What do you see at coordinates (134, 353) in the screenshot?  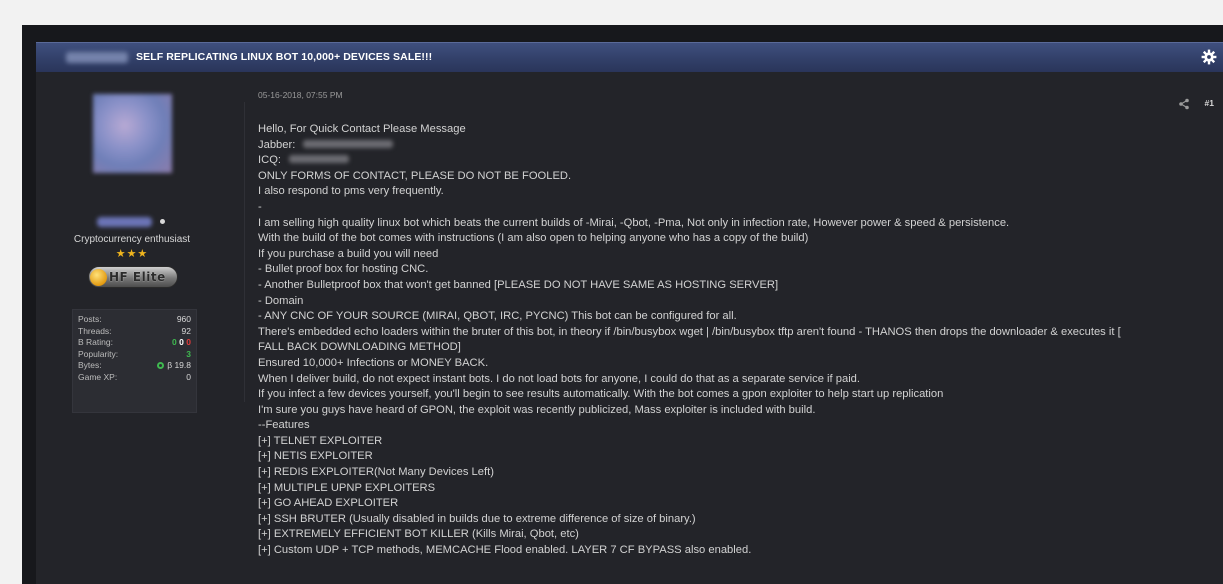 I see `stat-popularity: Popularity: 3` at bounding box center [134, 353].